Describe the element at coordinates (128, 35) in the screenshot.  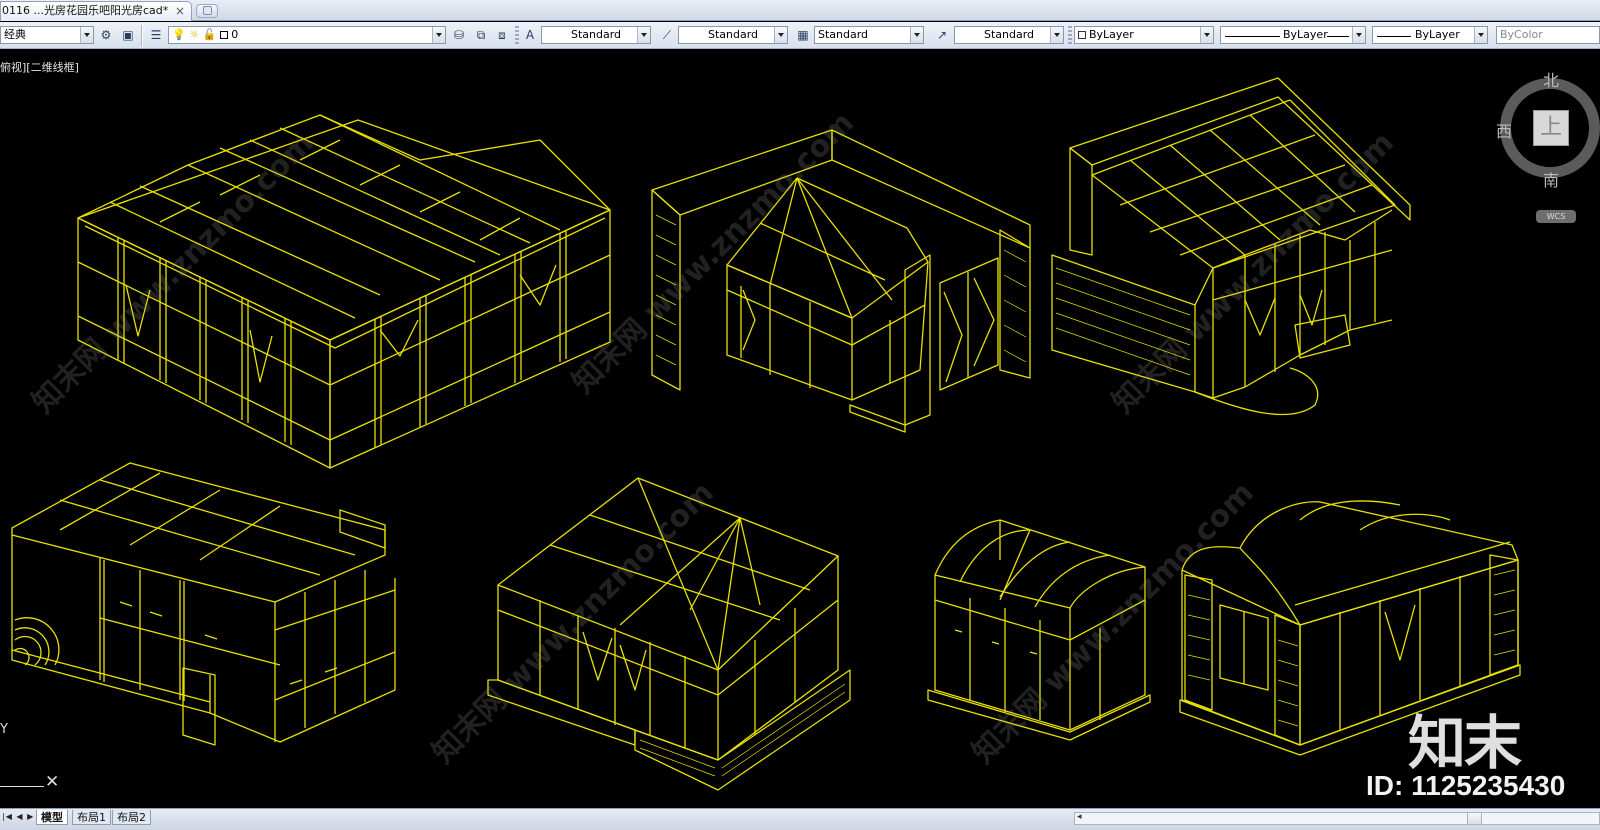
I see `customize-workspace-icon: ▣` at that location.